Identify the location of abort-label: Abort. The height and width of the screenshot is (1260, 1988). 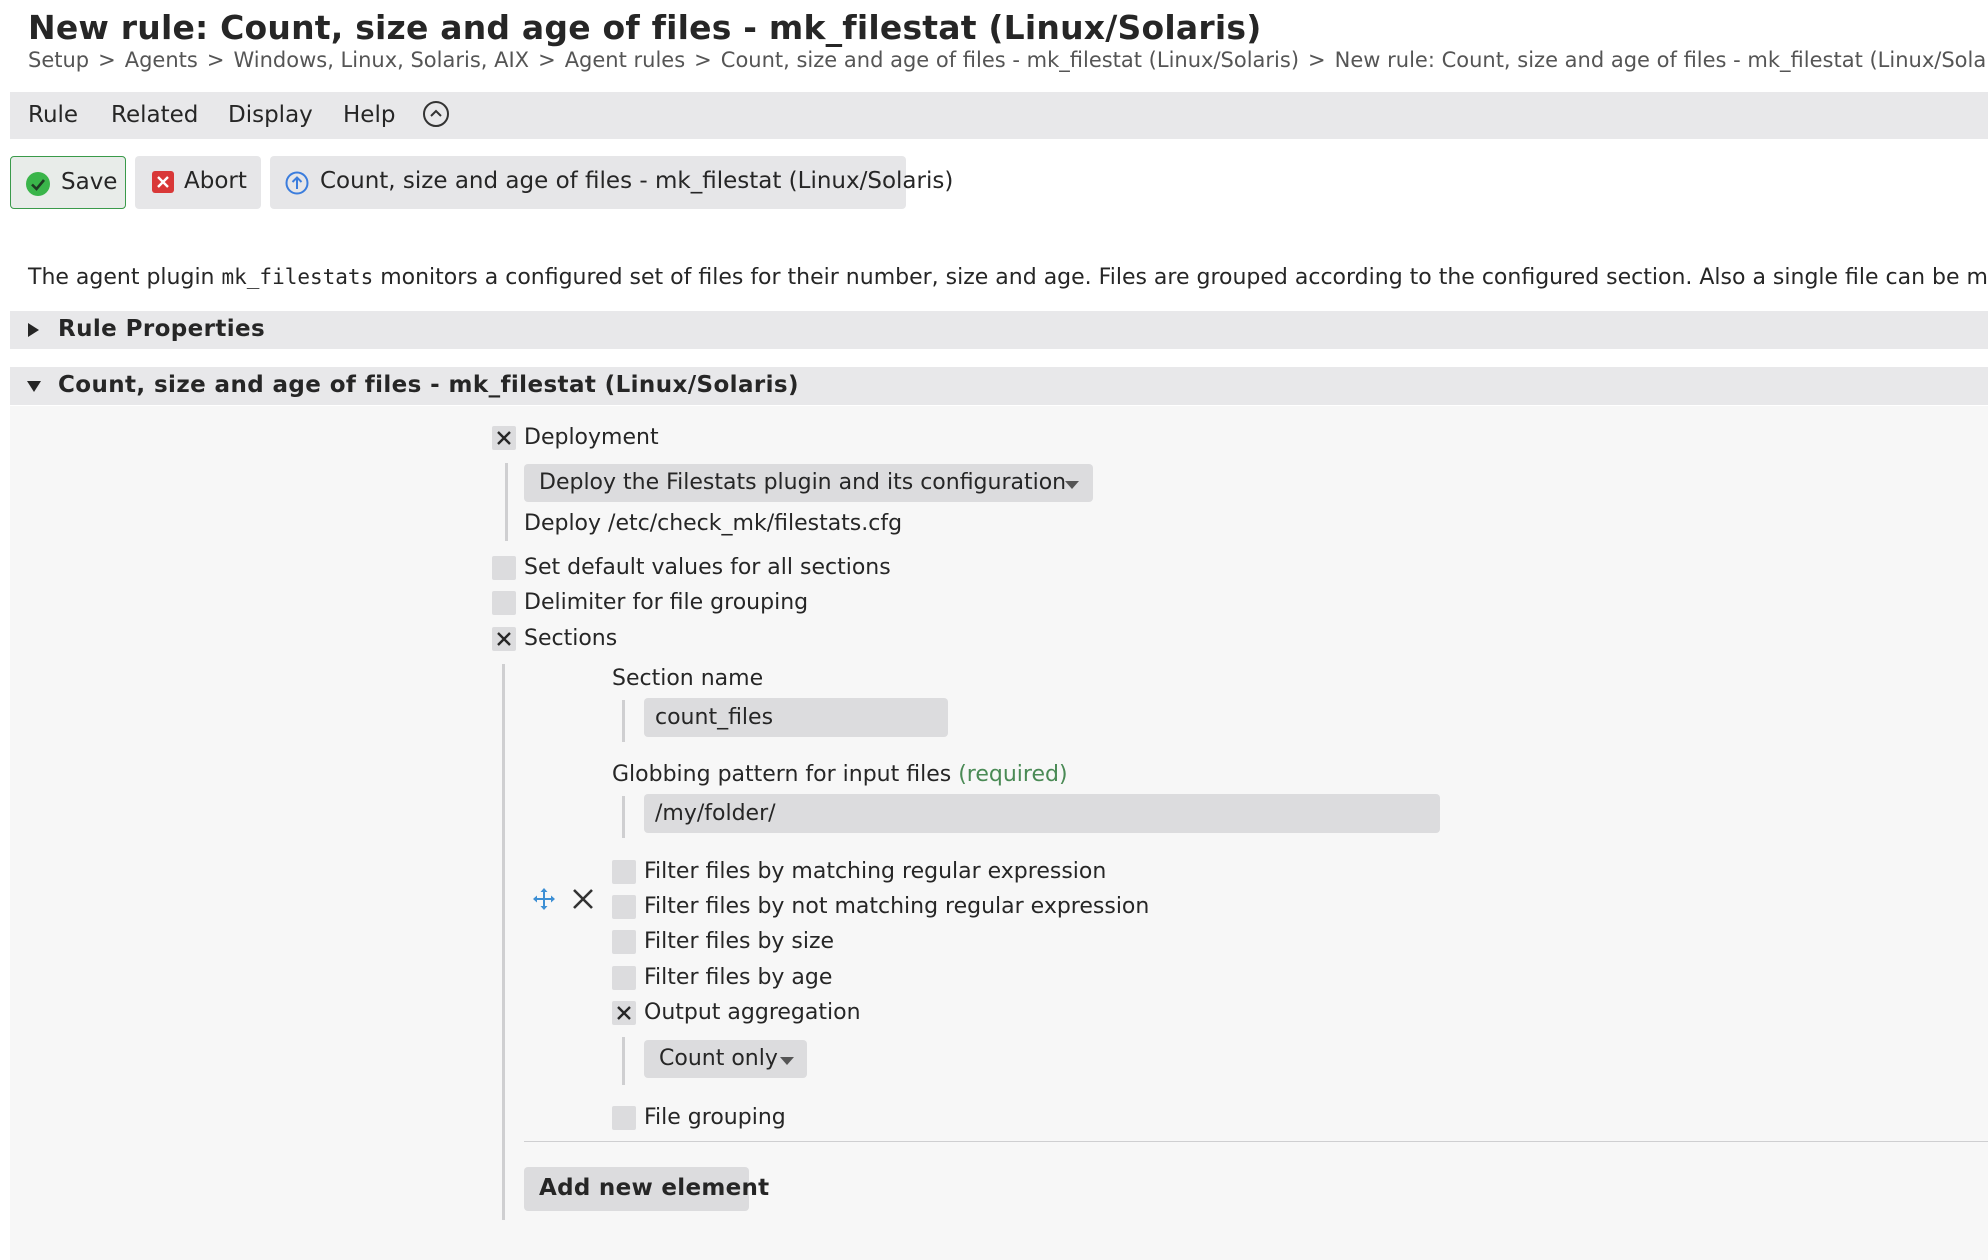
(215, 181).